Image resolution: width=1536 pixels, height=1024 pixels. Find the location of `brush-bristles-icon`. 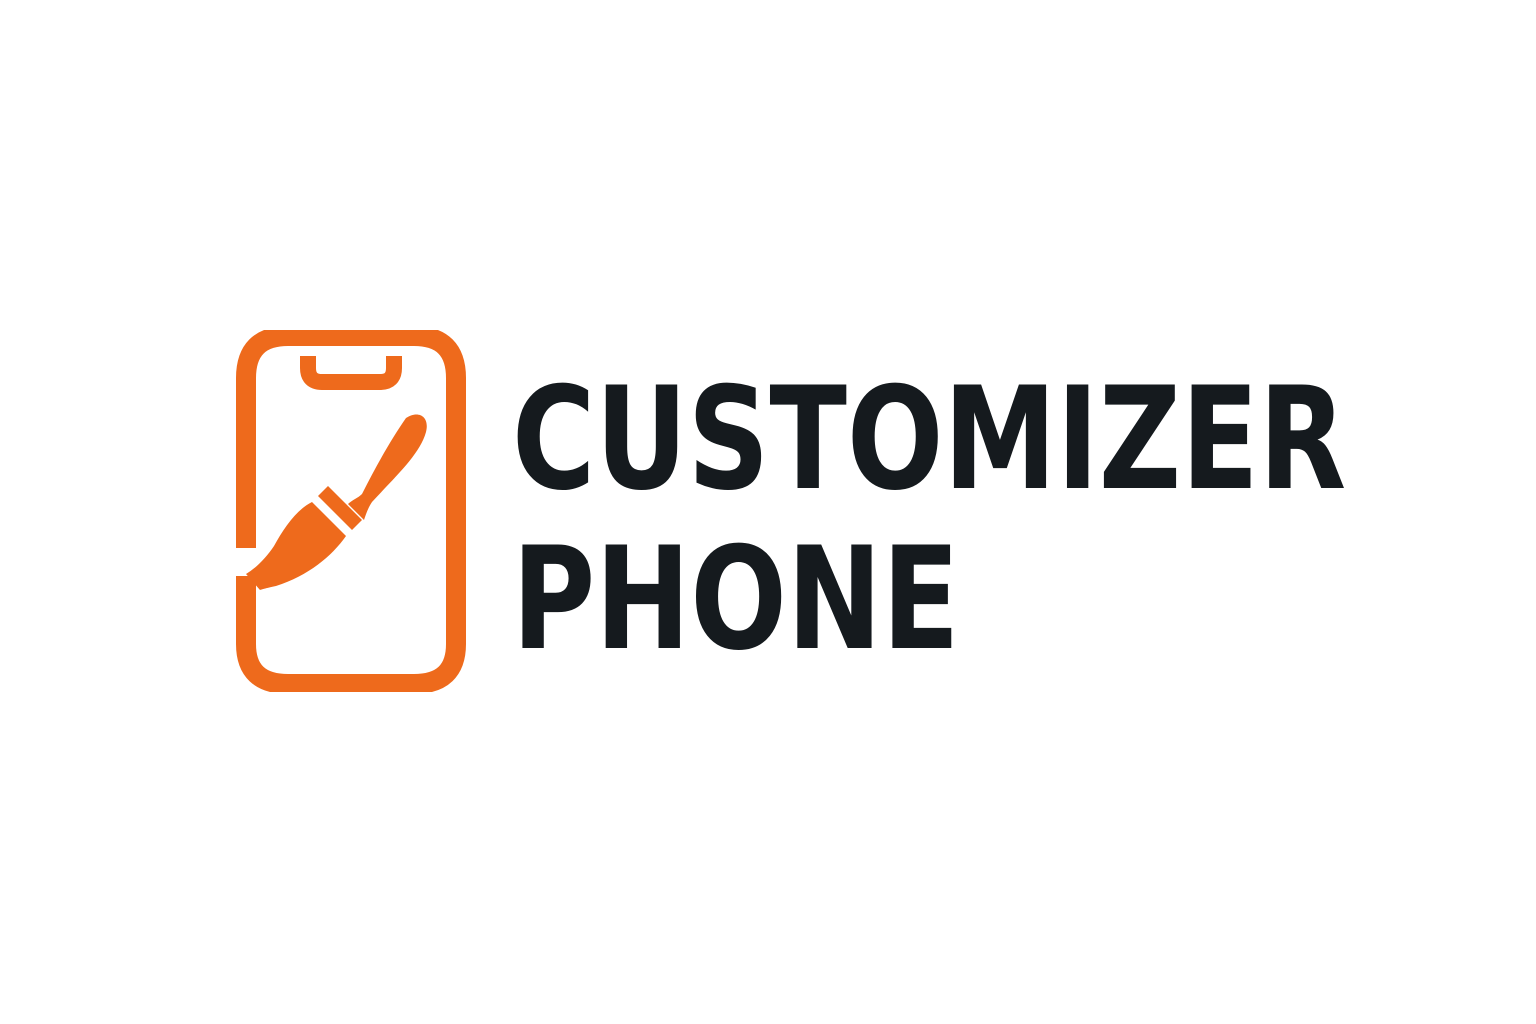

brush-bristles-icon is located at coordinates (296, 546).